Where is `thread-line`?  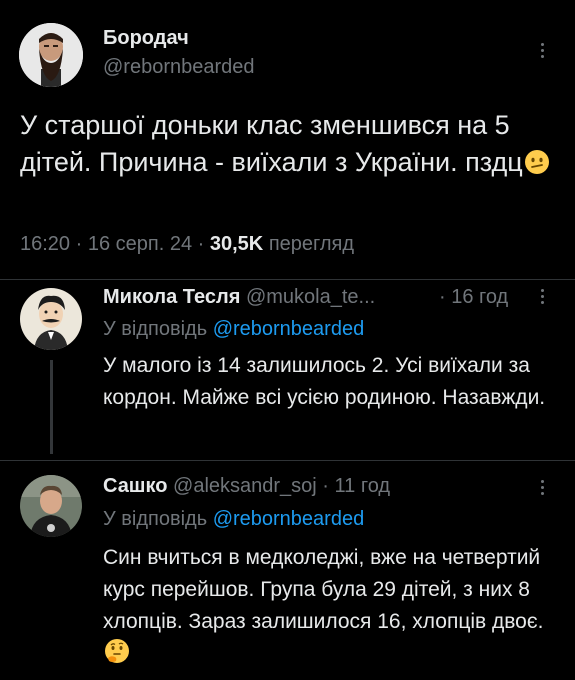 thread-line is located at coordinates (51, 407).